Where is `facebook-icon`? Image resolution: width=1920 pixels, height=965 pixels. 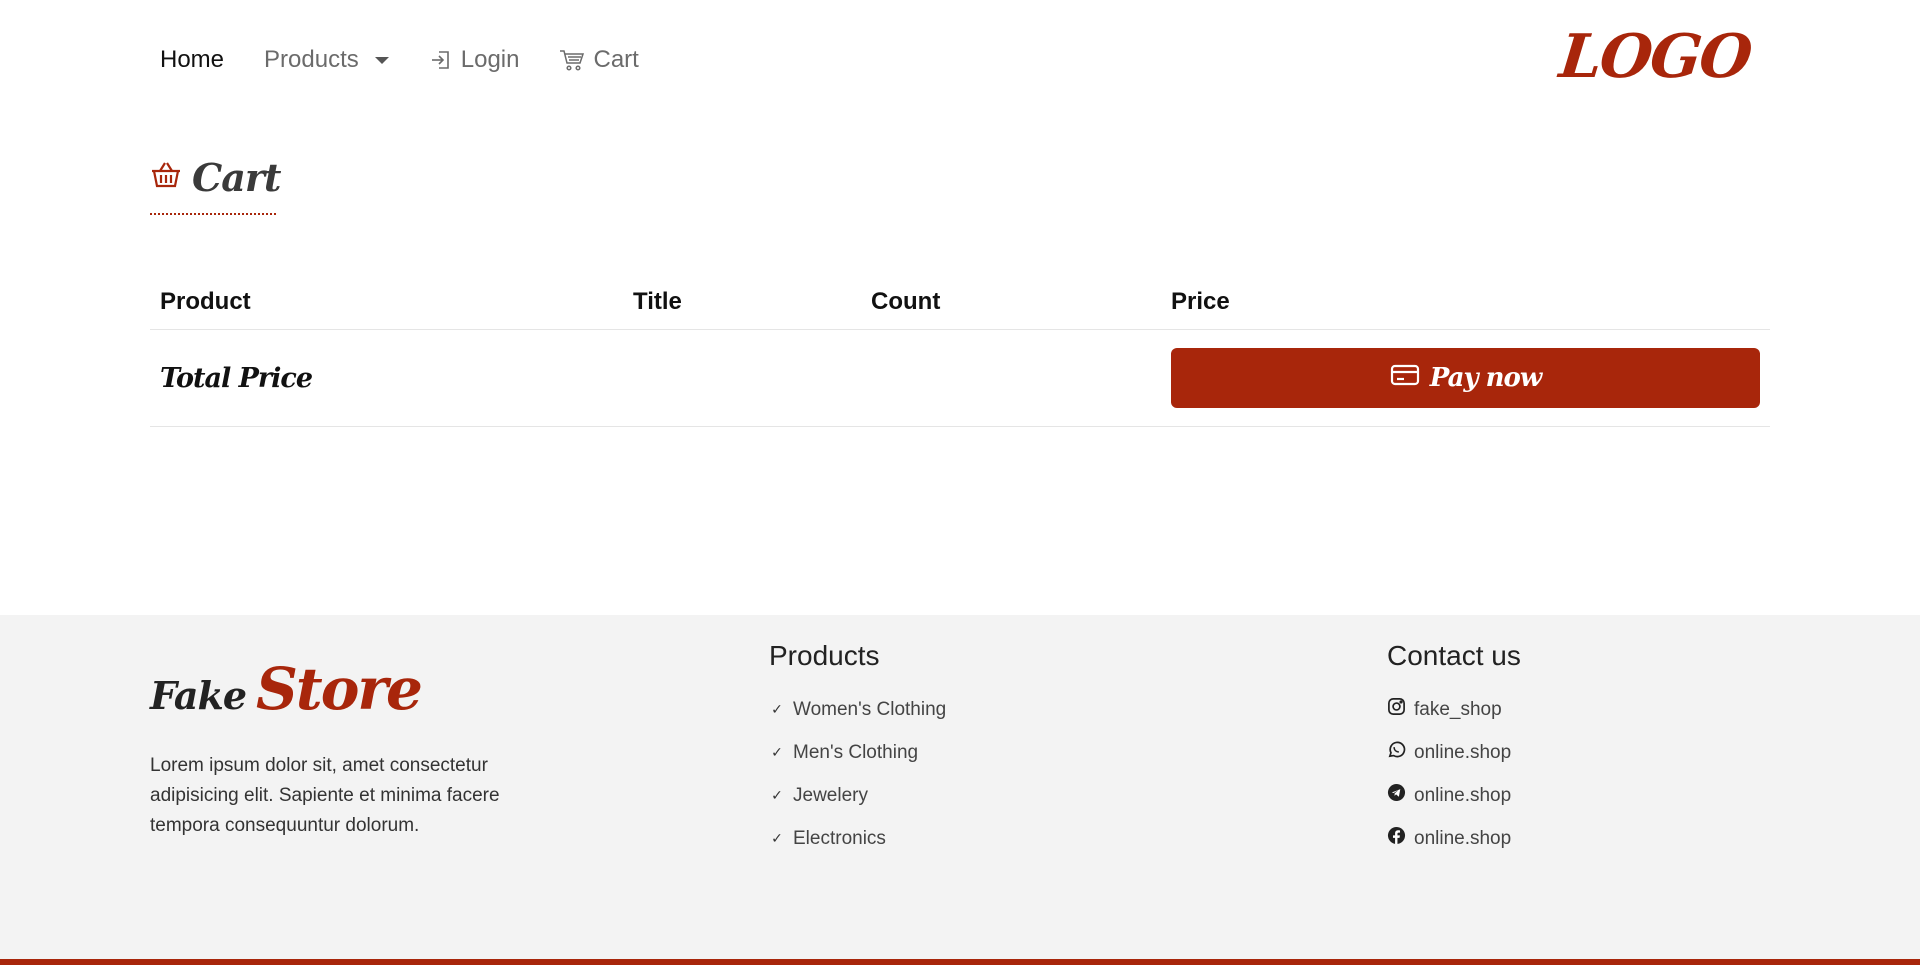 facebook-icon is located at coordinates (1396, 838).